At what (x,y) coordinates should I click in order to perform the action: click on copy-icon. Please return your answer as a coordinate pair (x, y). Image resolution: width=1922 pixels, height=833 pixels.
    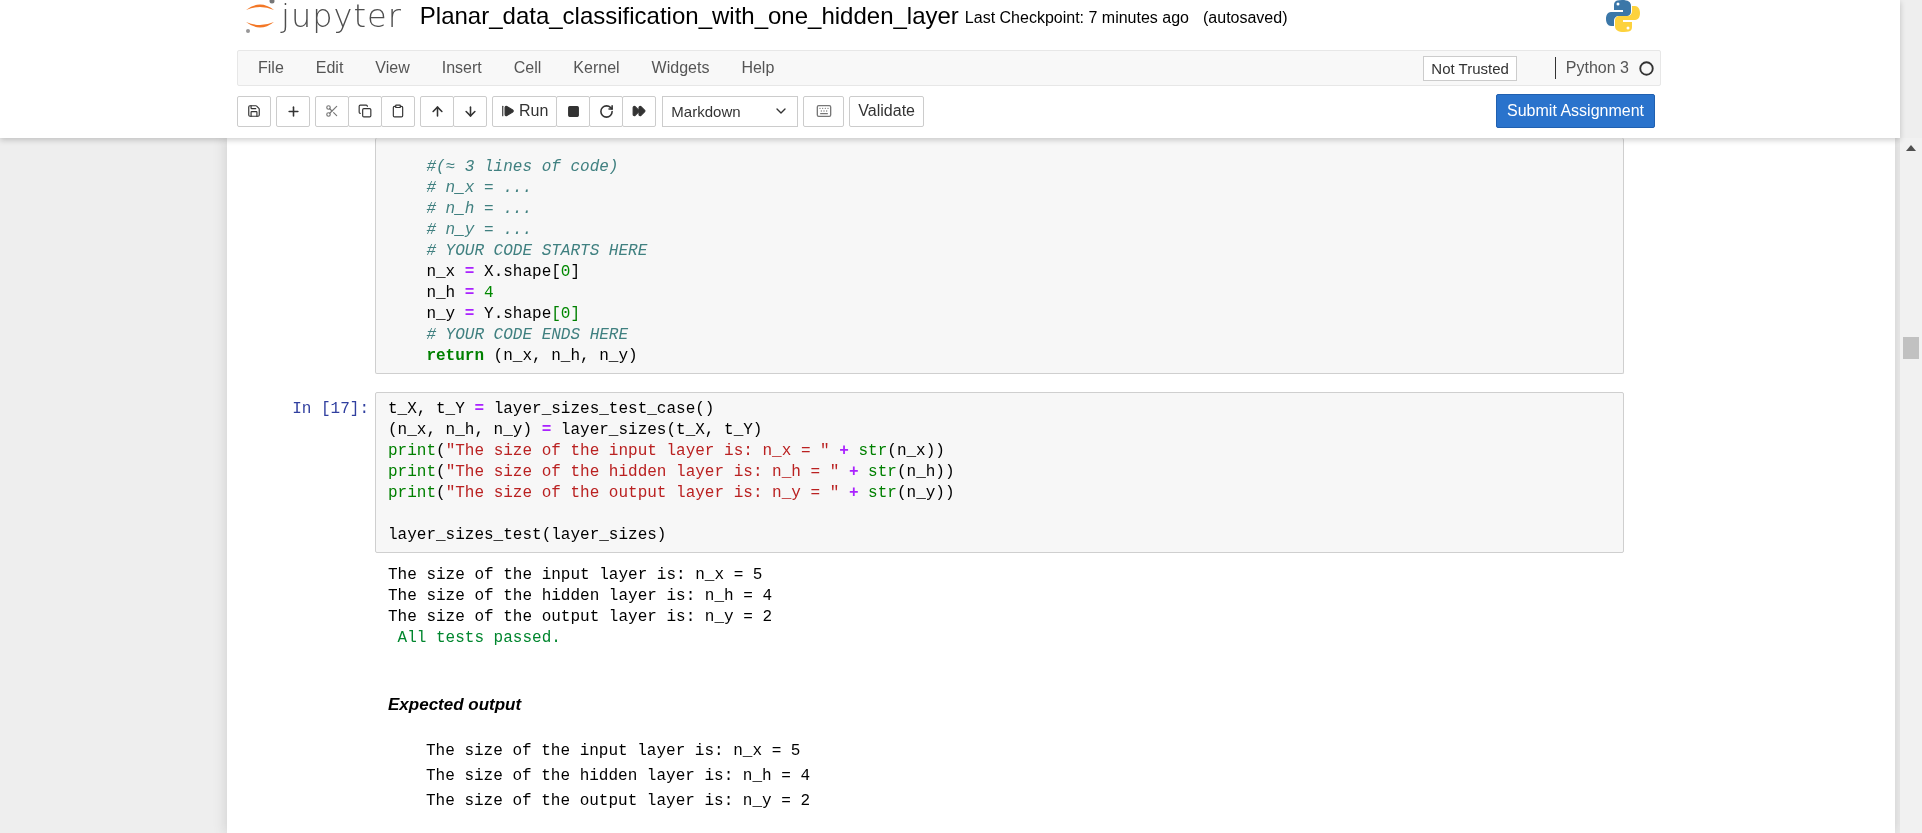
    Looking at the image, I should click on (365, 111).